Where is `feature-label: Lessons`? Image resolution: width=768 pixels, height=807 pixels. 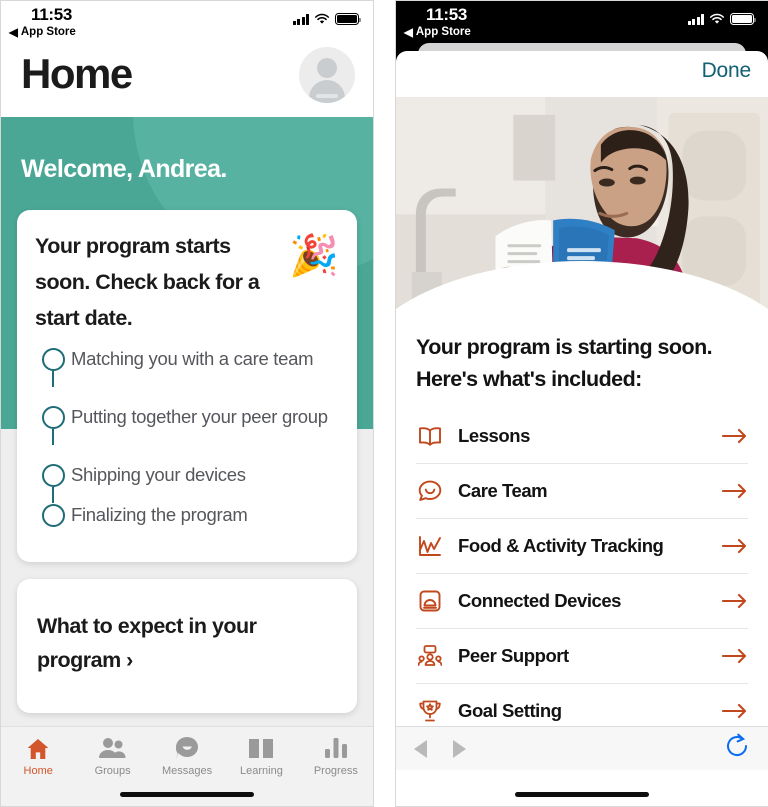 feature-label: Lessons is located at coordinates (494, 435).